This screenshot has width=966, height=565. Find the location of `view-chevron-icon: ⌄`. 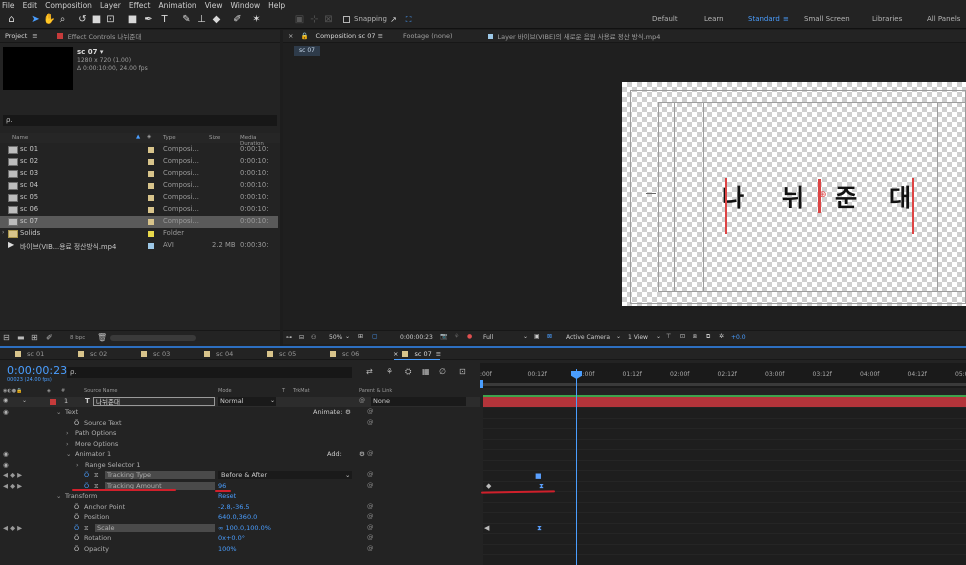

view-chevron-icon: ⌄ is located at coordinates (658, 336).